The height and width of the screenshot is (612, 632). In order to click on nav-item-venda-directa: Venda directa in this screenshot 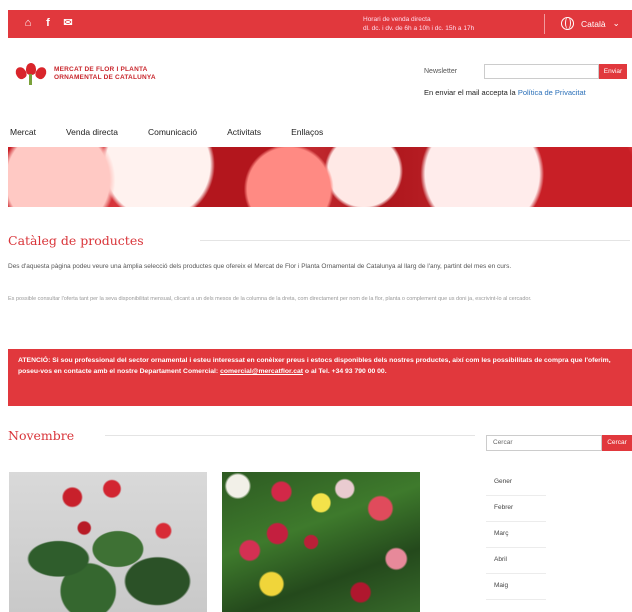, I will do `click(92, 132)`.